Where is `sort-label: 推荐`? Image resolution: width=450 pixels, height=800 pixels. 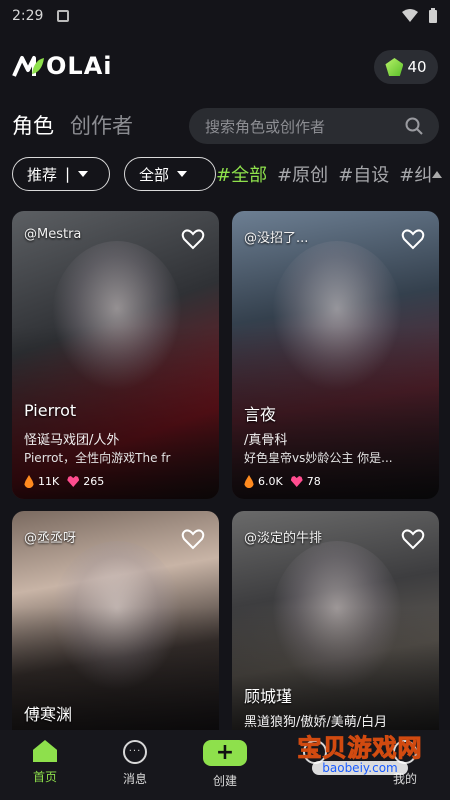 sort-label: 推荐 is located at coordinates (42, 174).